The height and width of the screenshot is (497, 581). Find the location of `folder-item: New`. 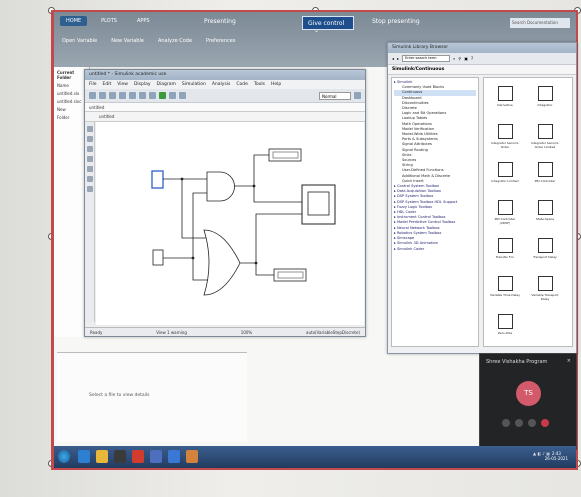

folder-item: New is located at coordinates (71, 109).